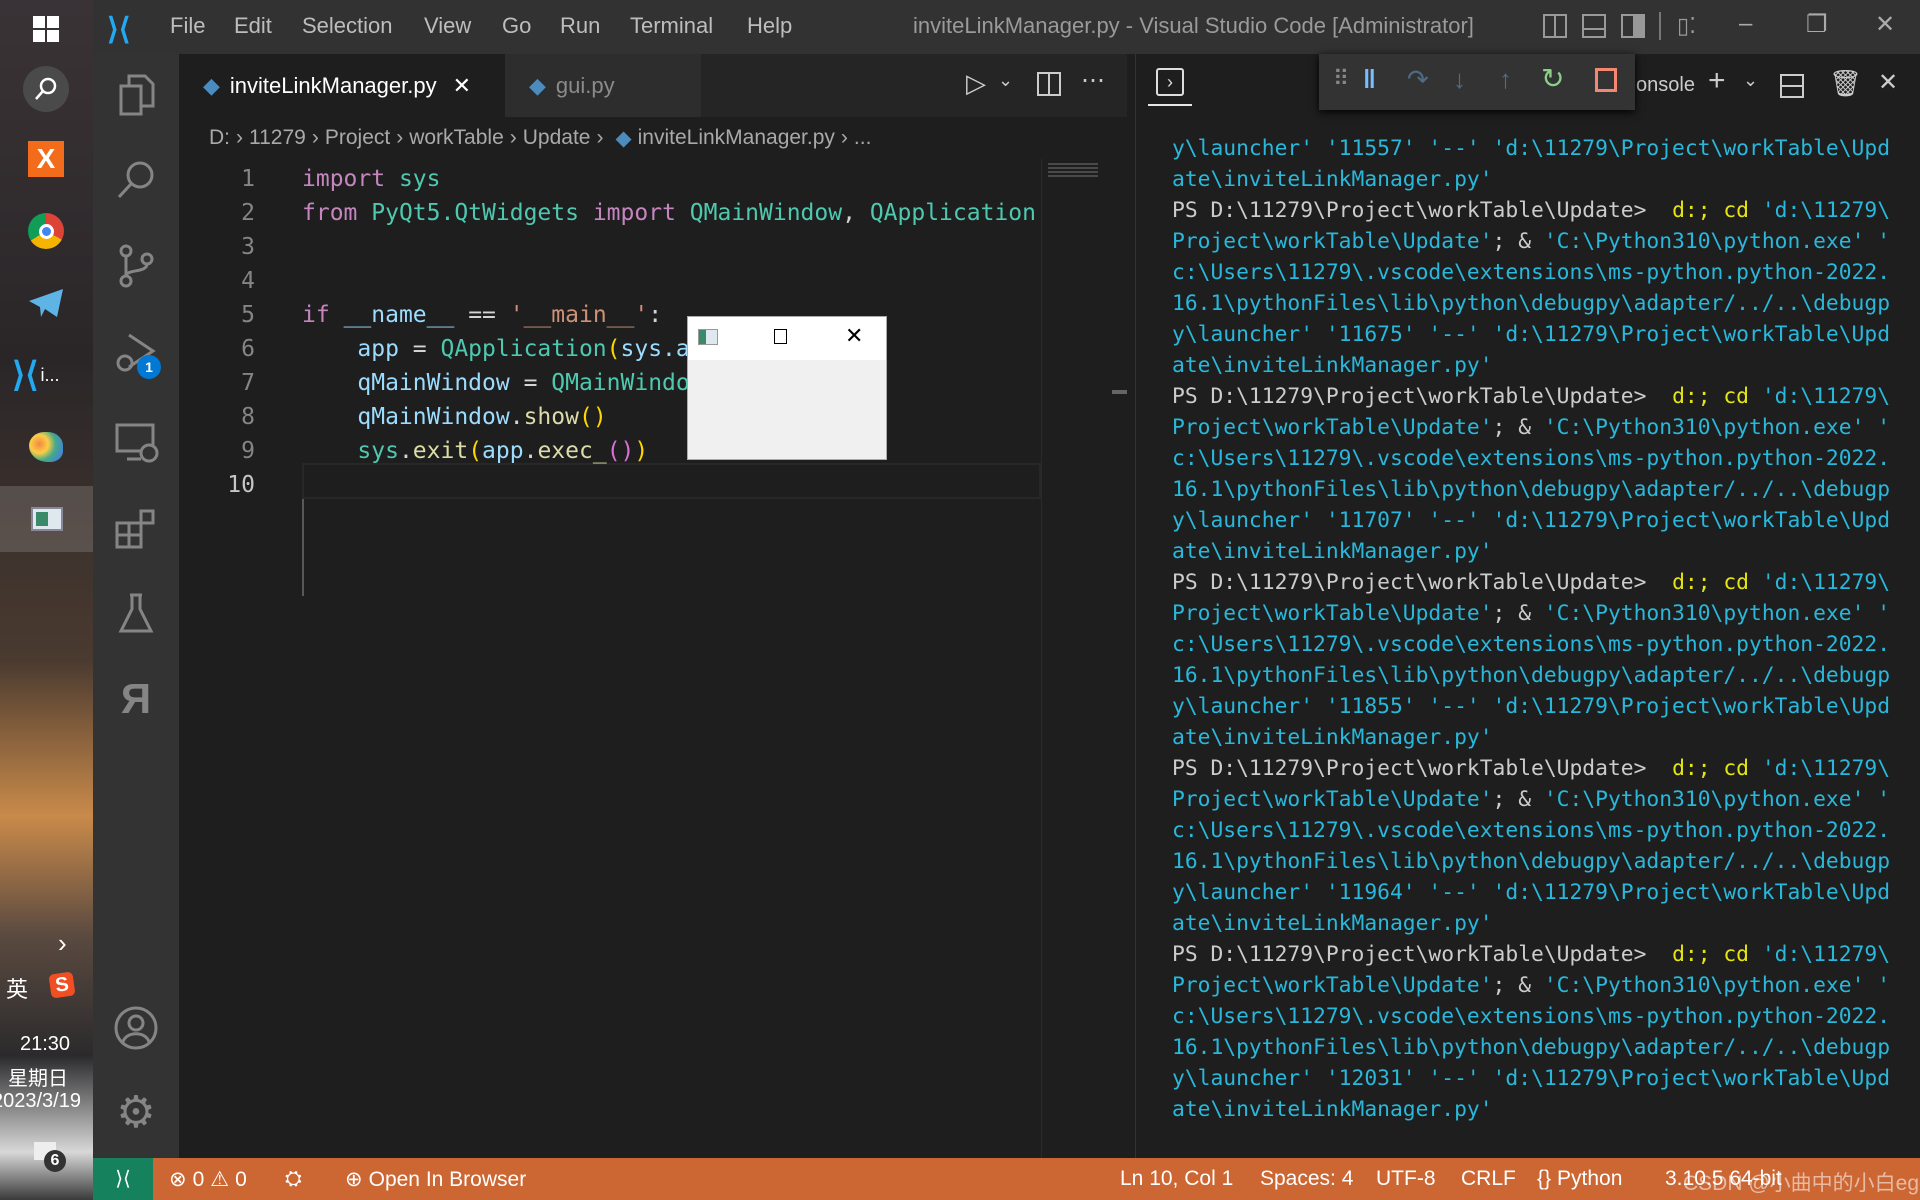 Image resolution: width=1920 pixels, height=1200 pixels. What do you see at coordinates (208, 1179) in the screenshot?
I see `problems-indicator: ⊗ 0 ⚠ 0` at bounding box center [208, 1179].